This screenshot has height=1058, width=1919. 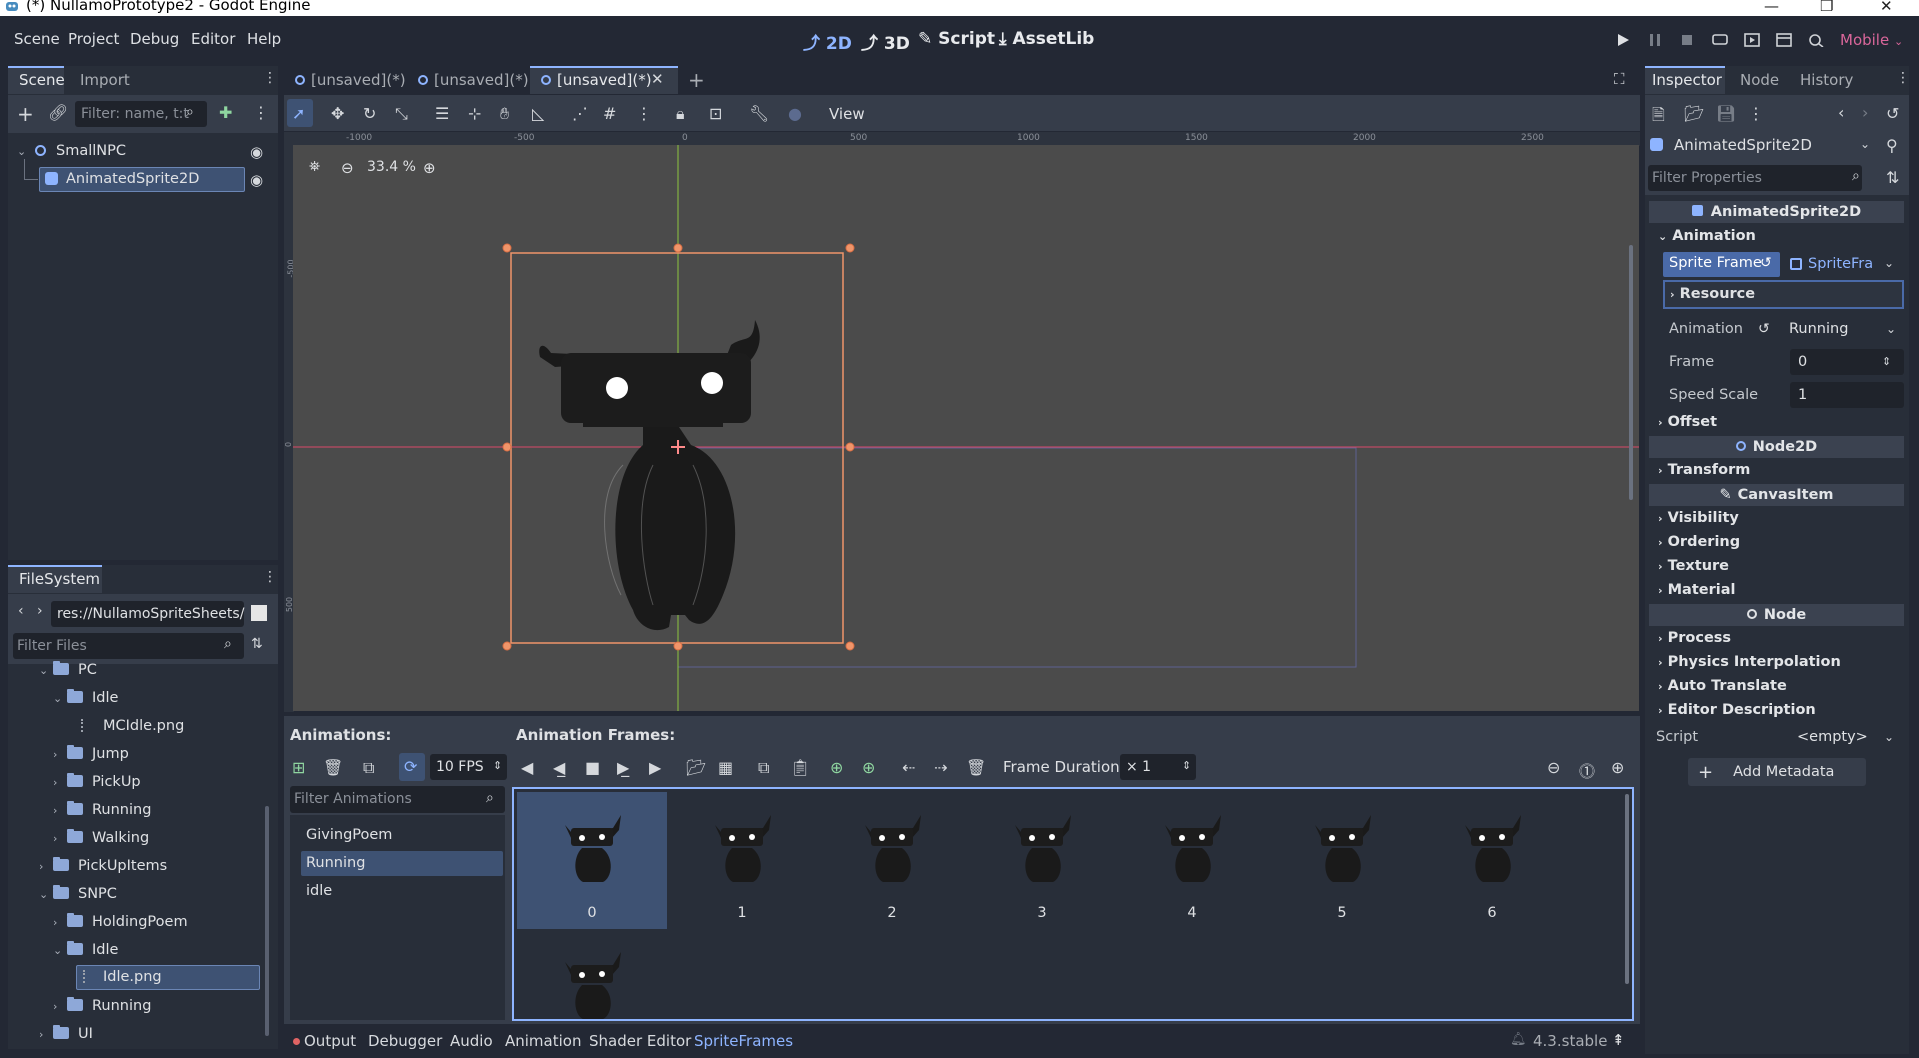 I want to click on pivot-tool-icon: ⊹, so click(x=474, y=113).